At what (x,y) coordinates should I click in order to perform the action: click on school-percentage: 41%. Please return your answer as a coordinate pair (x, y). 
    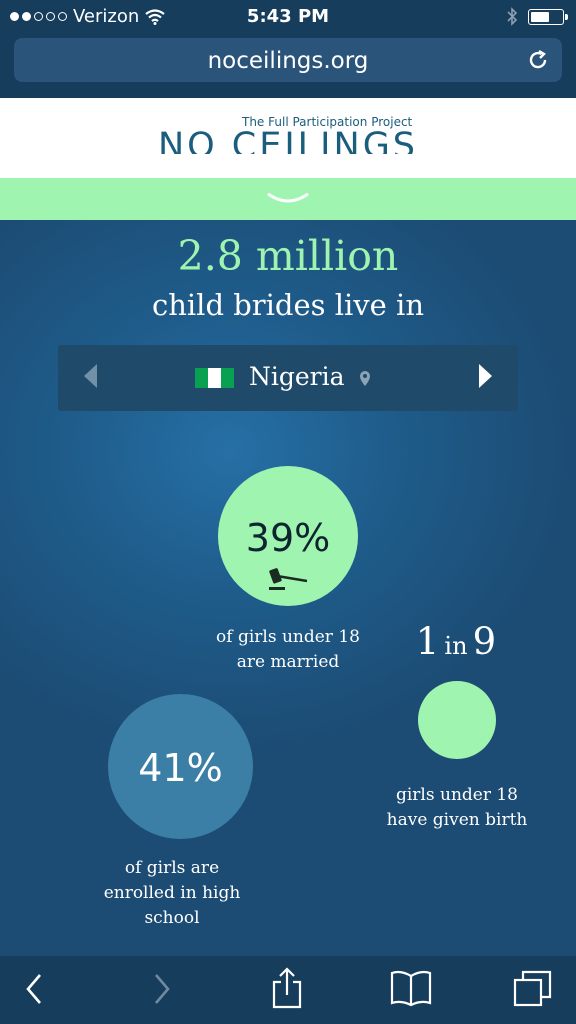
    Looking at the image, I should click on (180, 768).